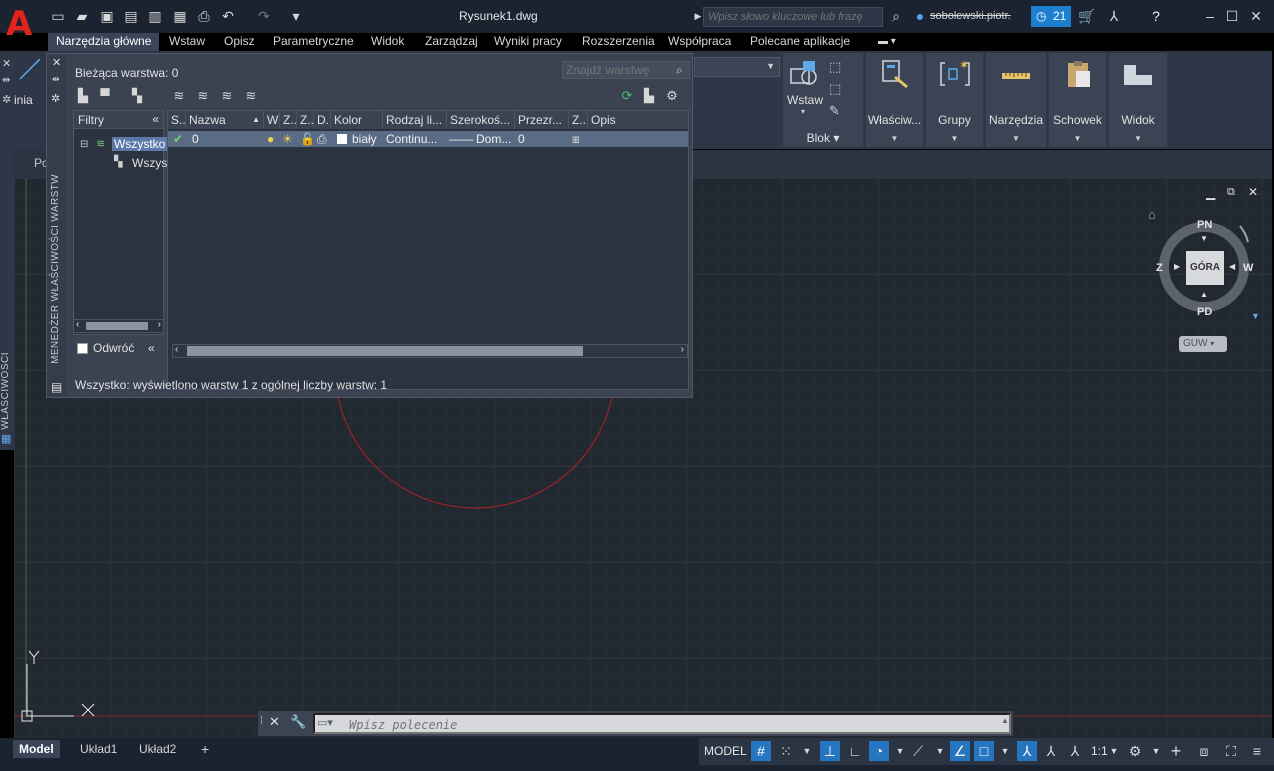 Image resolution: width=1274 pixels, height=771 pixels. I want to click on tab-home: Narzędzia główne, so click(104, 42).